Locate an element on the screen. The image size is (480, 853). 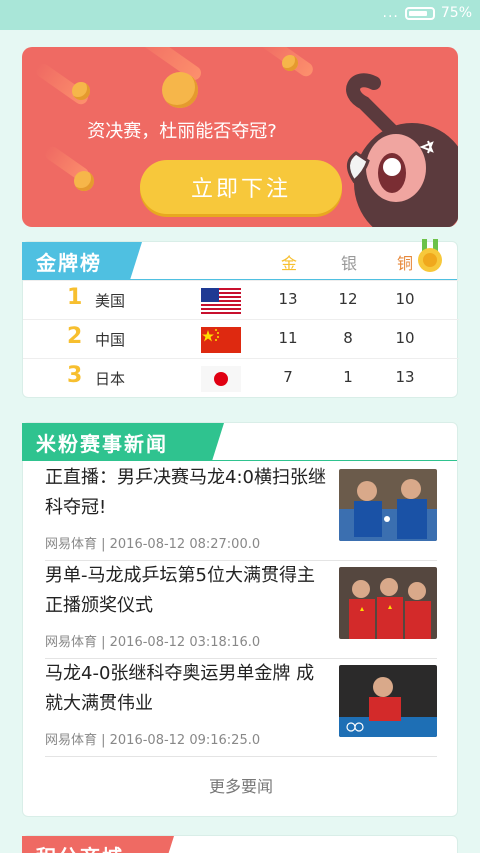
medal-icon is located at coordinates (430, 255).